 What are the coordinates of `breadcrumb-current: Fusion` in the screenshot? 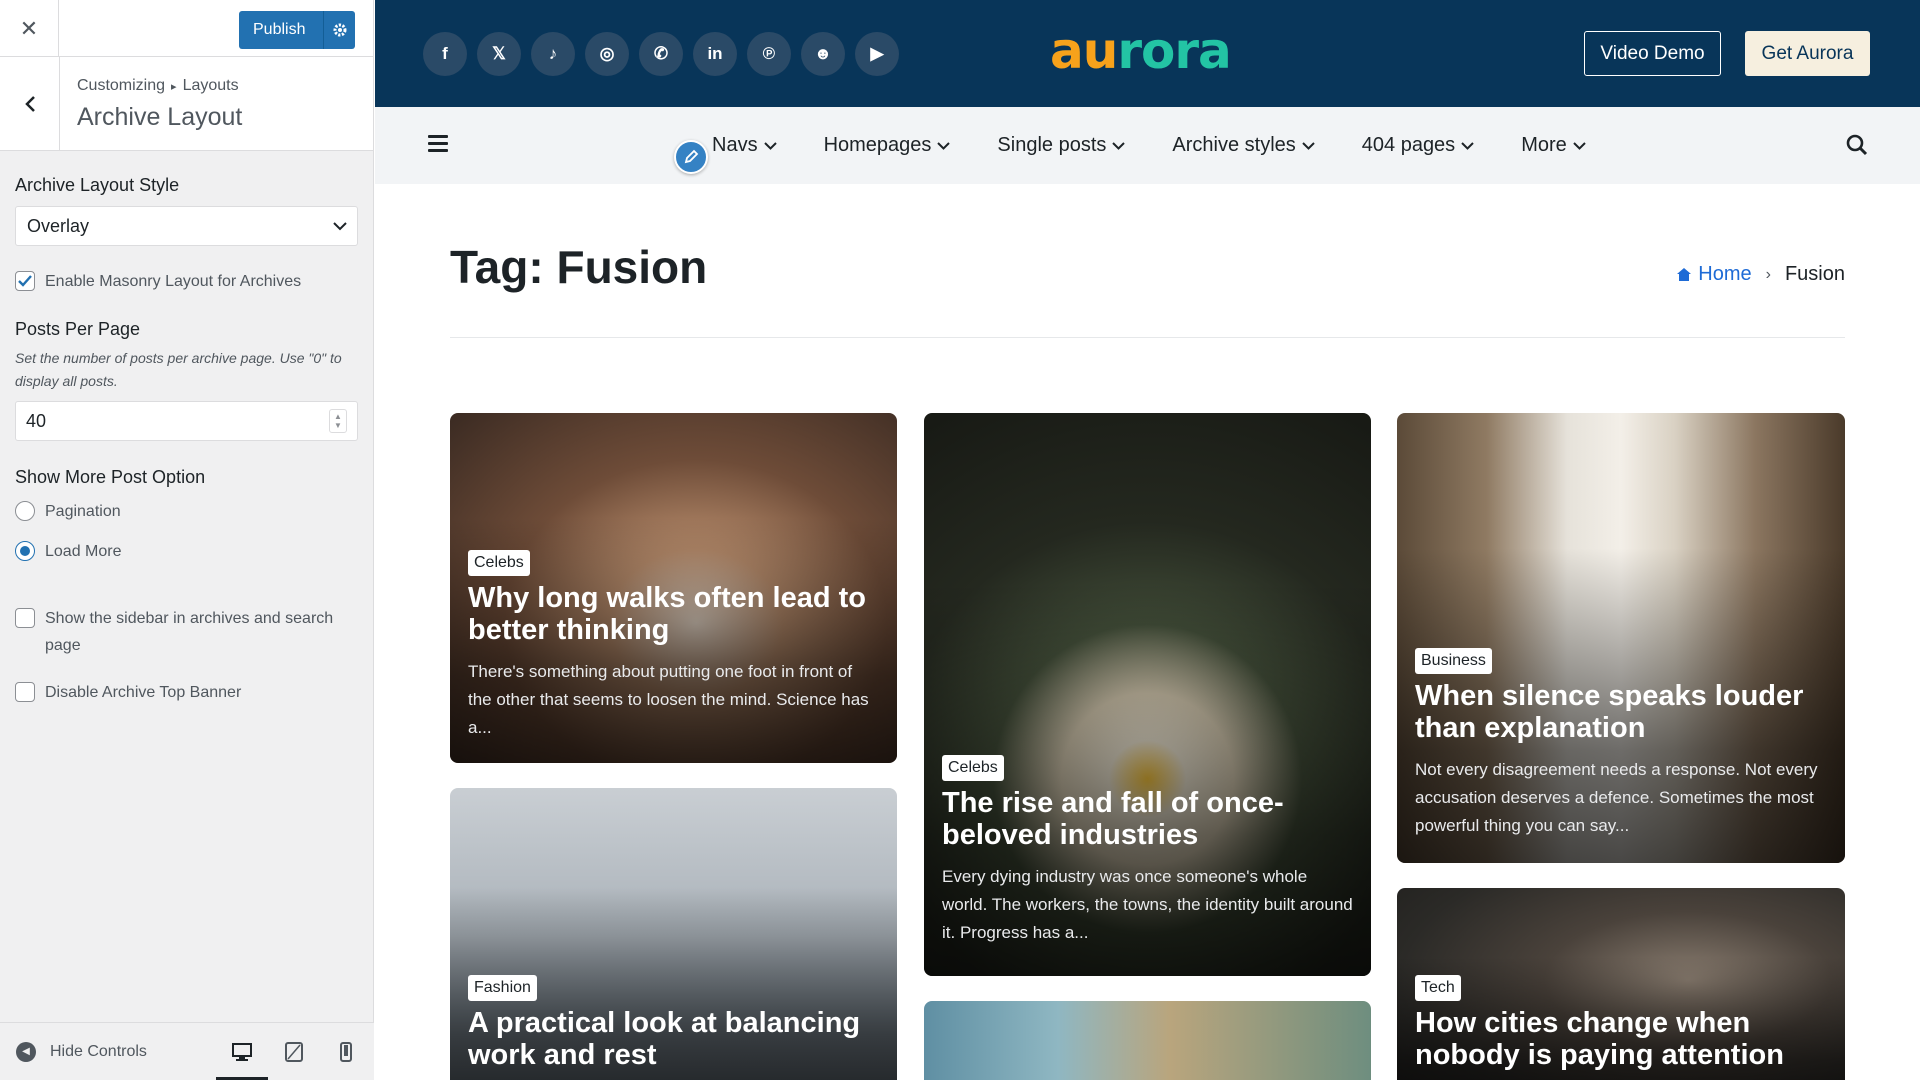 It's located at (1814, 274).